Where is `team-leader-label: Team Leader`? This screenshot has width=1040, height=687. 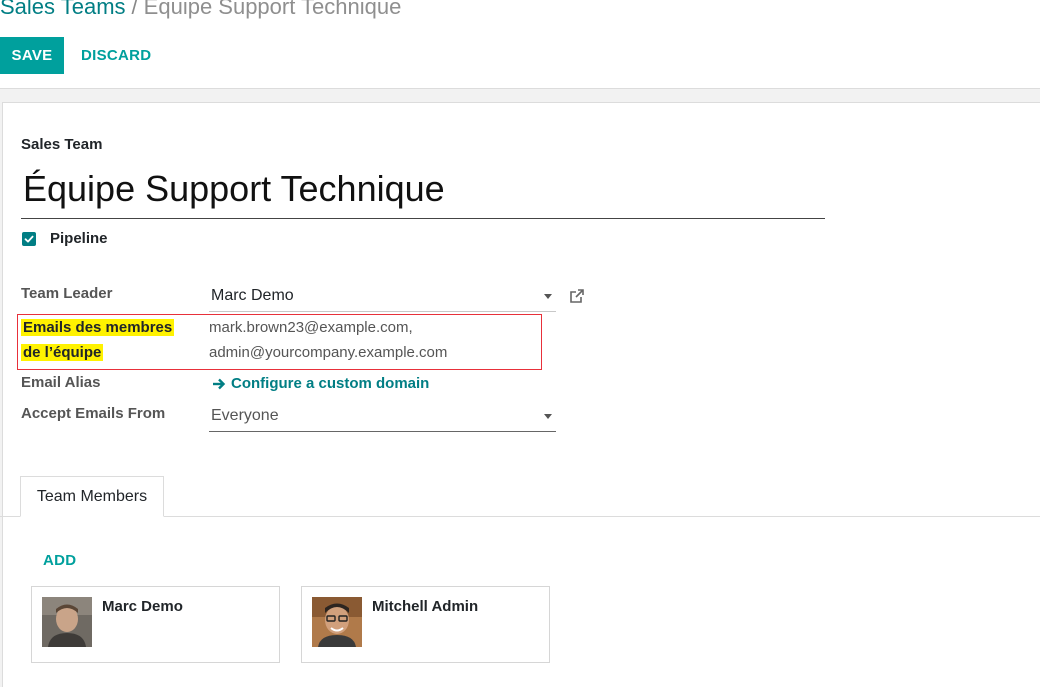 team-leader-label: Team Leader is located at coordinates (67, 293).